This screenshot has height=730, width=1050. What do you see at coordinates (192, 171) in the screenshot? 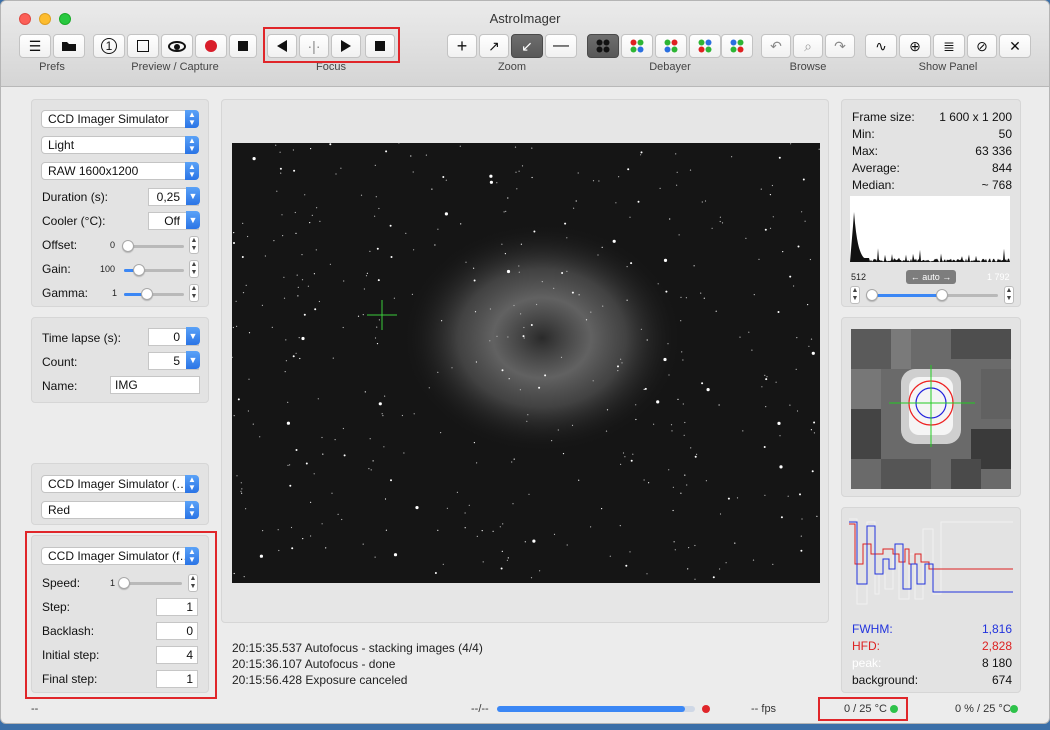
I see `popup-arrows-icon: ▲ ▼` at bounding box center [192, 171].